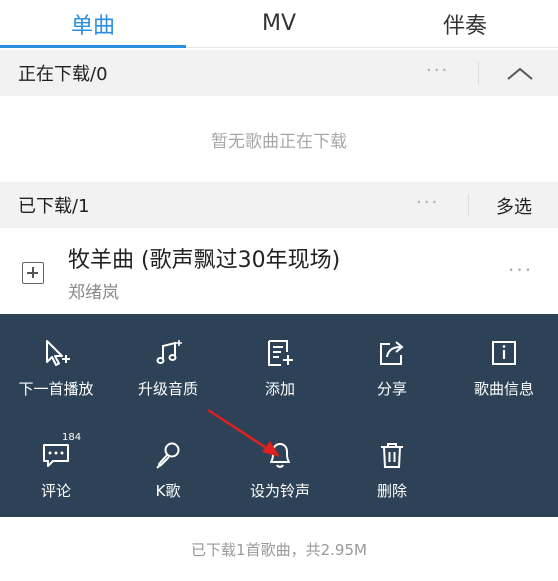 This screenshot has height=581, width=558. What do you see at coordinates (514, 206) in the screenshot?
I see `multi-select-button: 多选` at bounding box center [514, 206].